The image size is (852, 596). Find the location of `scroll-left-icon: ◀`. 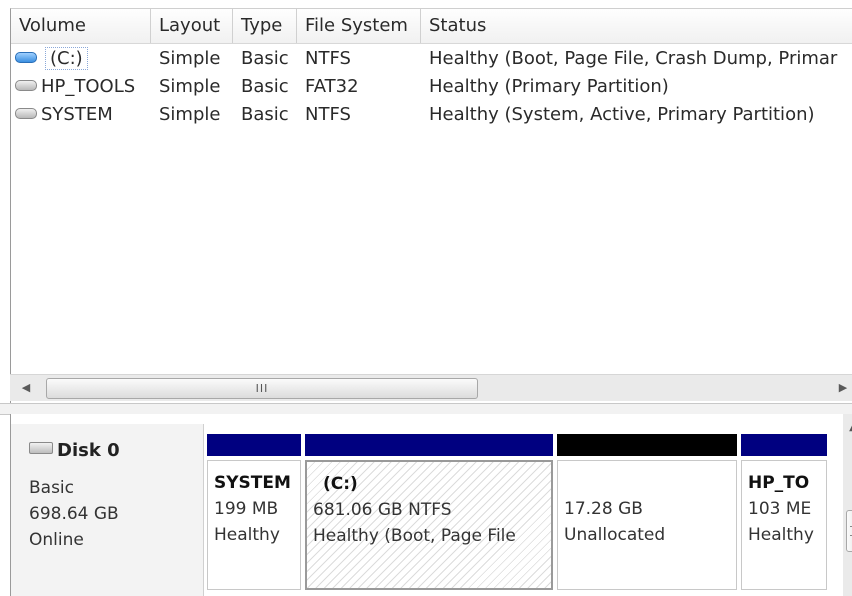

scroll-left-icon: ◀ is located at coordinates (26, 388).